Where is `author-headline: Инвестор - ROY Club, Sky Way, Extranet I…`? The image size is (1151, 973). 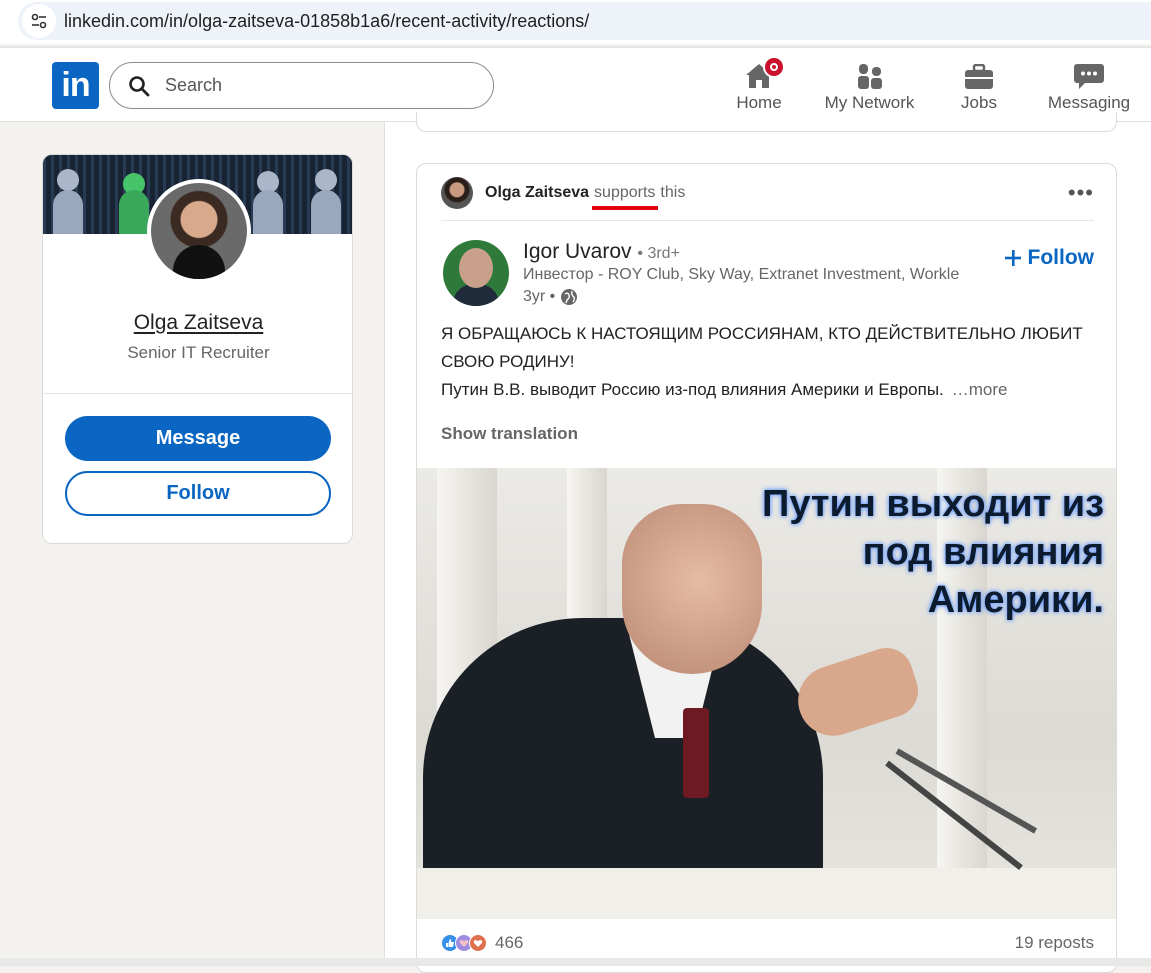 author-headline: Инвестор - ROY Club, Sky Way, Extranet I… is located at coordinates (741, 274).